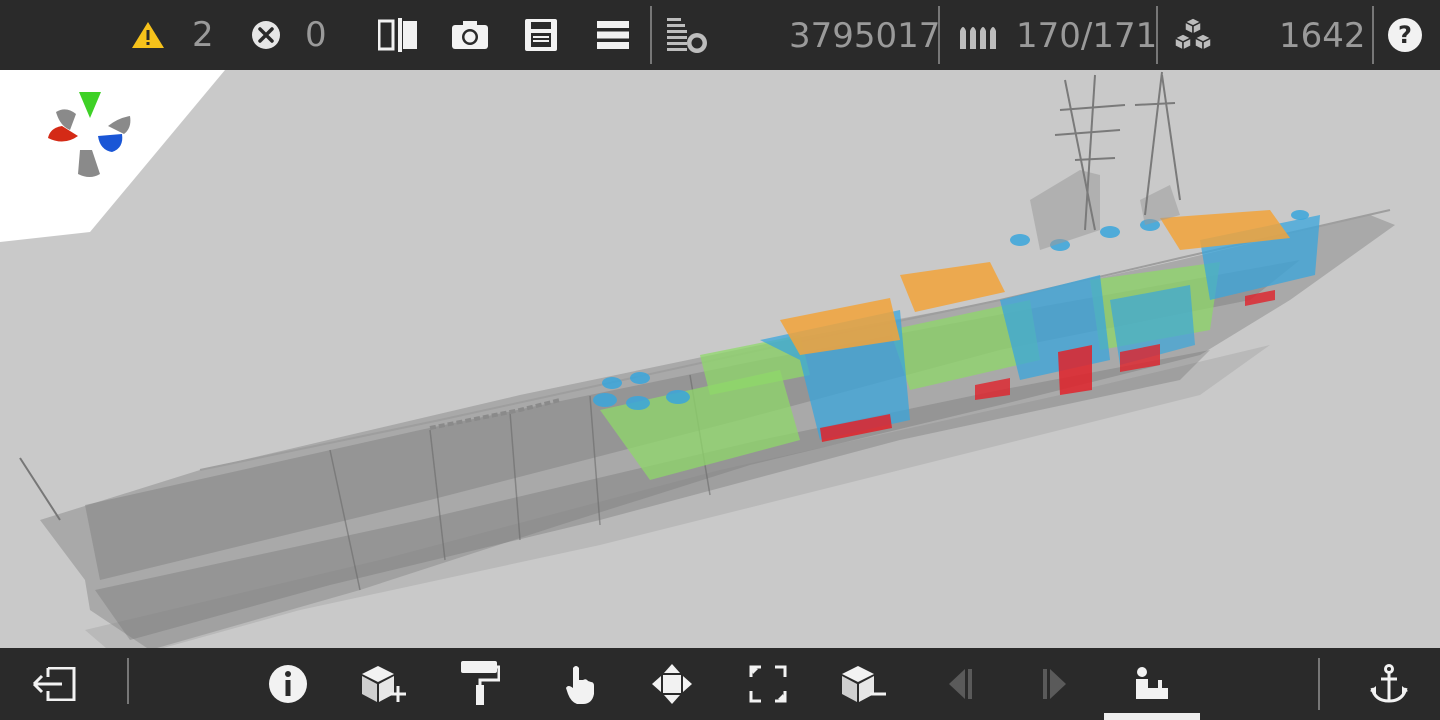  I want to click on ship-cost-value: 3795017, so click(865, 36).